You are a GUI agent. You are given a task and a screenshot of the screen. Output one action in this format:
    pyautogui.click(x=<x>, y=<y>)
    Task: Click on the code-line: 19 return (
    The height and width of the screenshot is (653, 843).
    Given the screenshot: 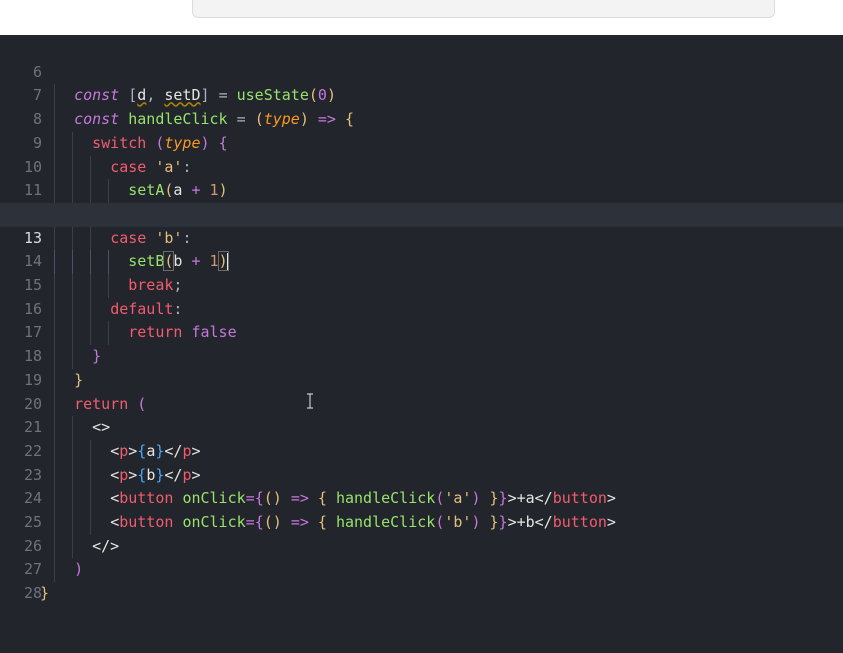 What is the action you would take?
    pyautogui.click(x=421, y=381)
    